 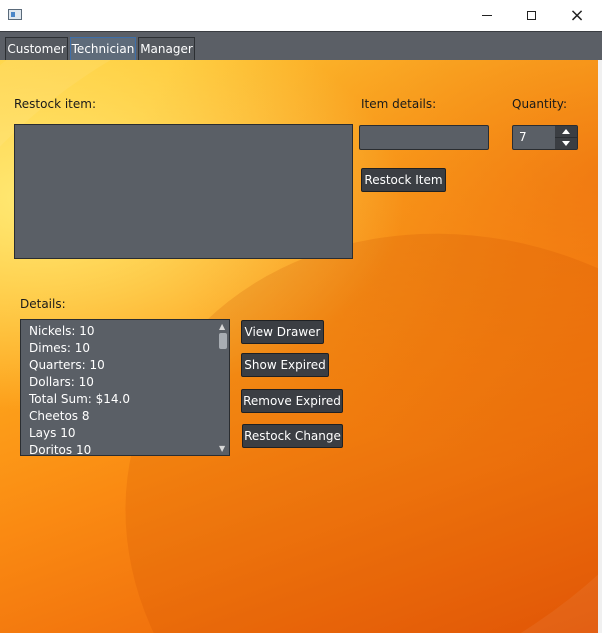 What do you see at coordinates (222, 327) in the screenshot?
I see `scroll-up-icon: ▲` at bounding box center [222, 327].